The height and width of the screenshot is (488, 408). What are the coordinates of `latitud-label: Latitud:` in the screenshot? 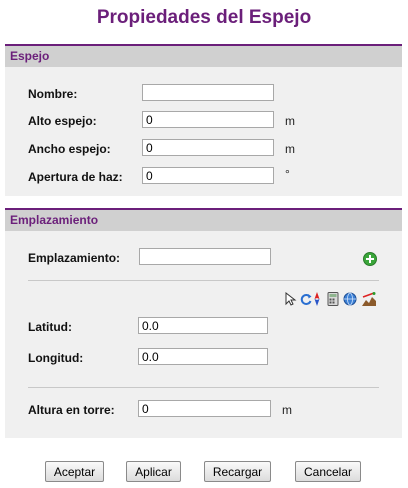 It's located at (50, 327).